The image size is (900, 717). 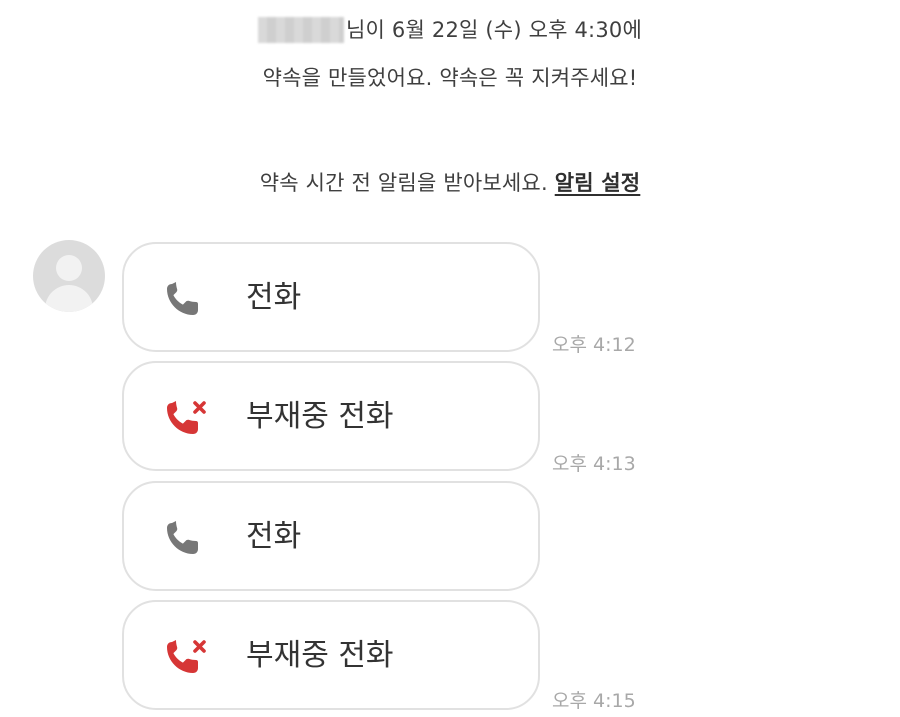 What do you see at coordinates (301, 30) in the screenshot?
I see `redacted-username` at bounding box center [301, 30].